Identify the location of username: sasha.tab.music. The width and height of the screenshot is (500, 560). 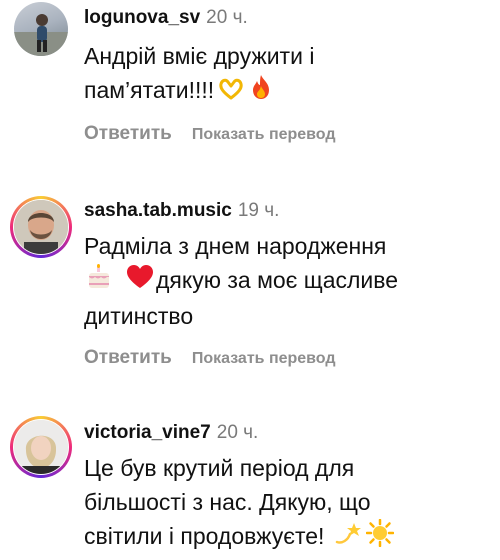
(158, 210).